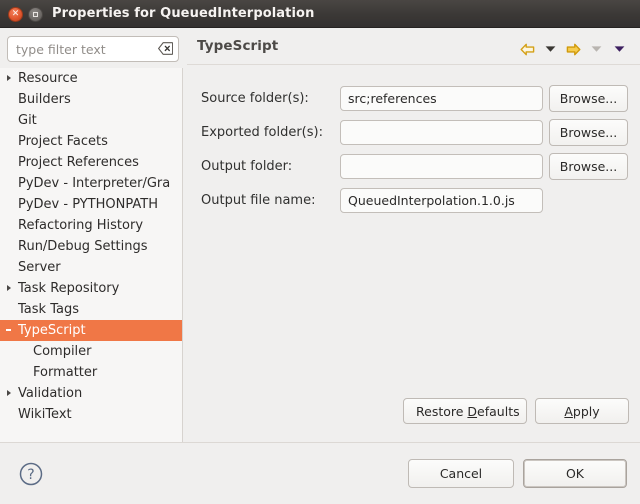  Describe the element at coordinates (461, 473) in the screenshot. I see `cancel-button: Cancel` at that location.